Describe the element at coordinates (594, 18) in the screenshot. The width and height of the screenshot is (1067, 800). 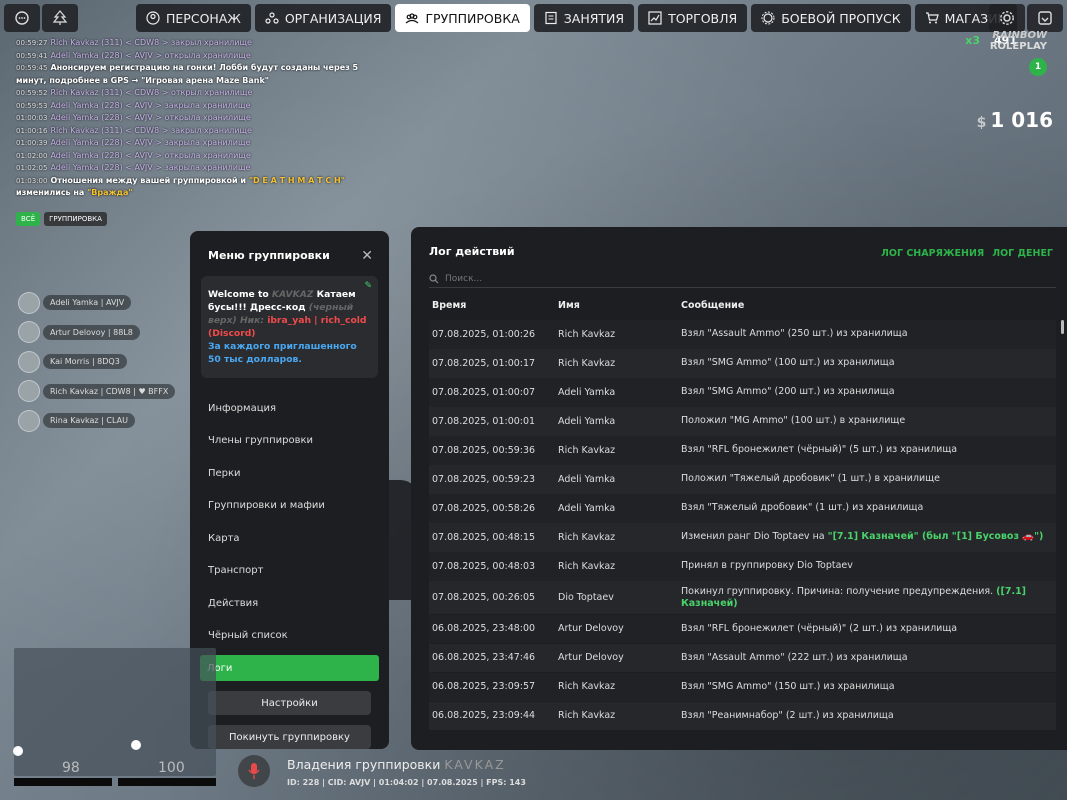
I see `tab-label: ЗАНЯТИЯ` at that location.